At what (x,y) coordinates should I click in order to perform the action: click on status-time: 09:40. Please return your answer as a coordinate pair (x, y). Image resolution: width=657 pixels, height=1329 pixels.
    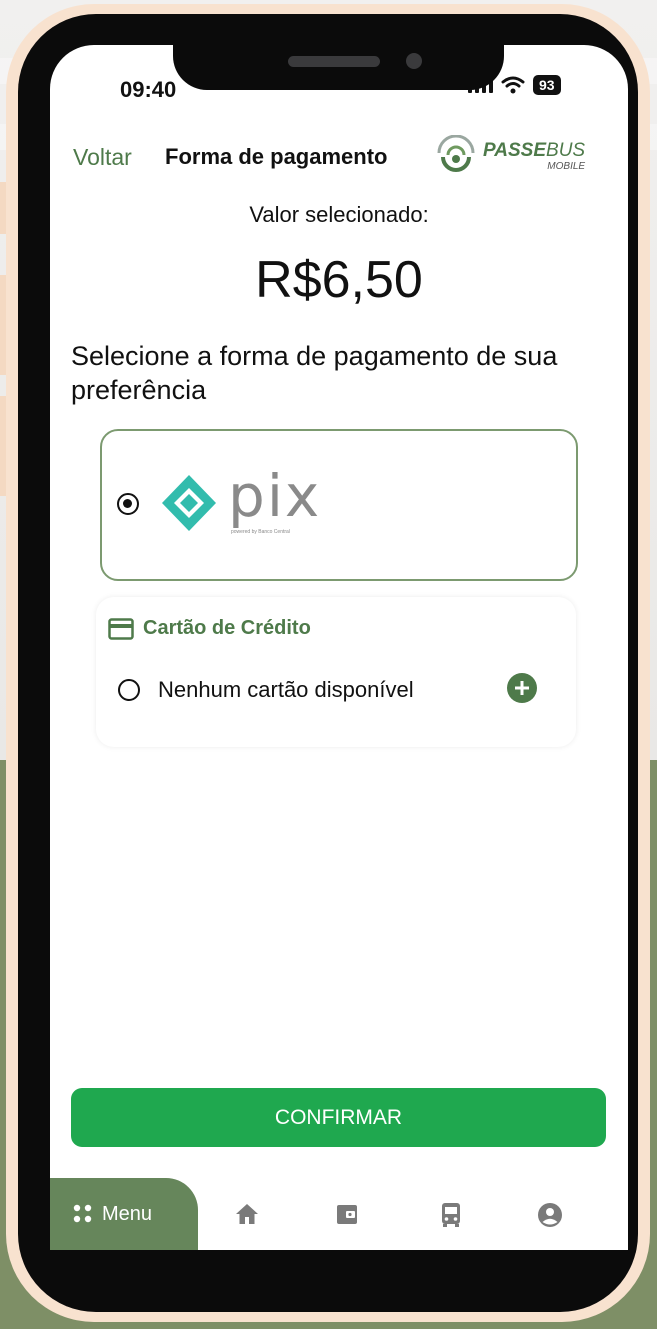
    Looking at the image, I should click on (148, 89).